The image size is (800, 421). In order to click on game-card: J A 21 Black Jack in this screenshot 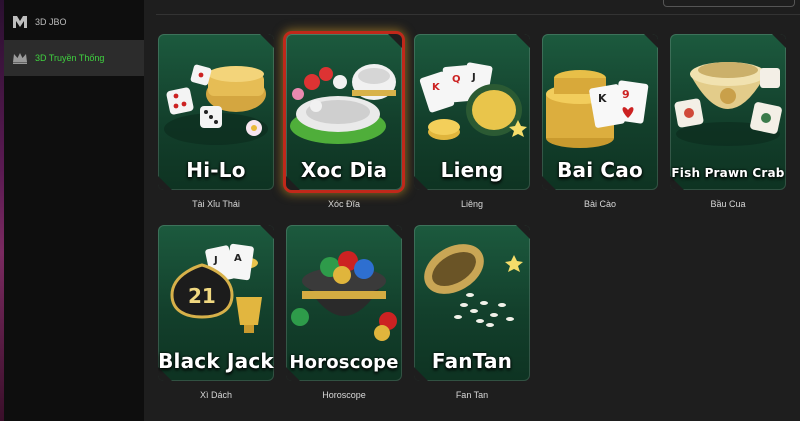, I will do `click(216, 303)`.